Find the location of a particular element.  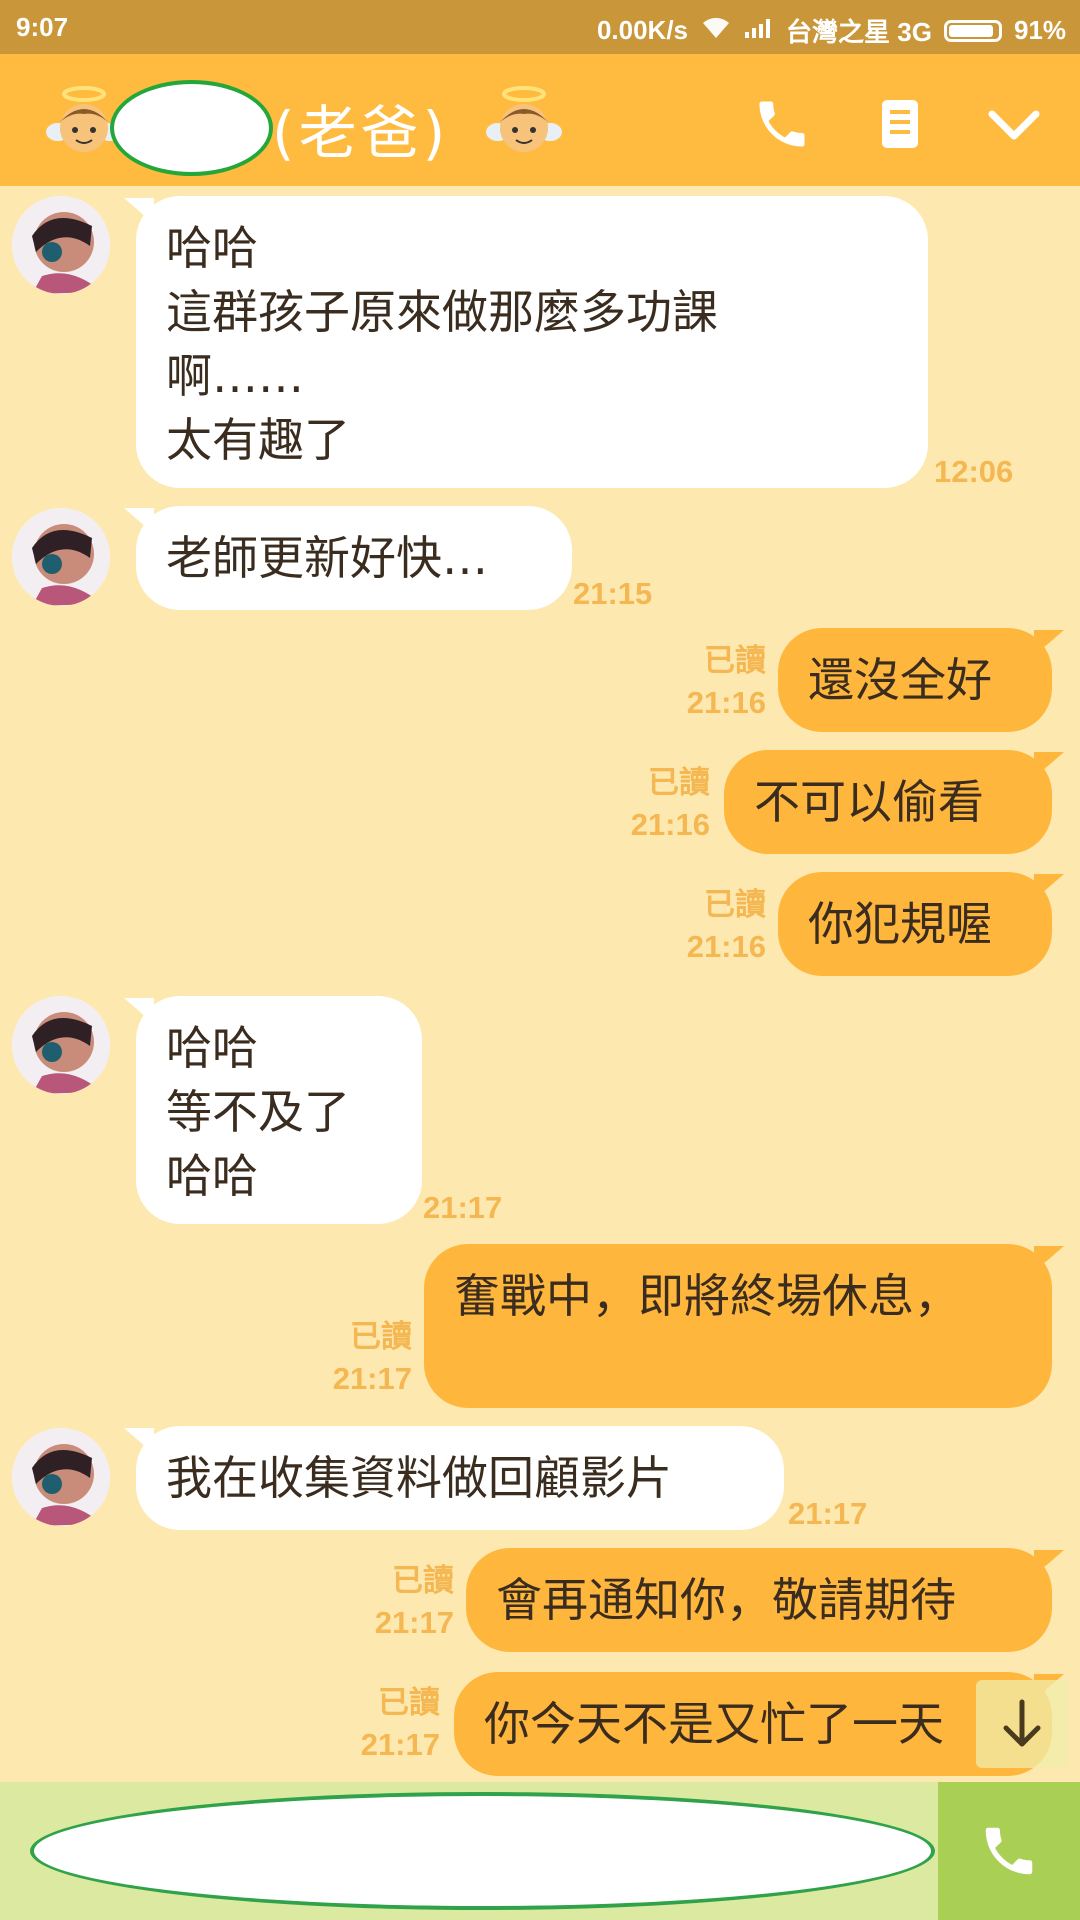

call-button is located at coordinates (1009, 1851).